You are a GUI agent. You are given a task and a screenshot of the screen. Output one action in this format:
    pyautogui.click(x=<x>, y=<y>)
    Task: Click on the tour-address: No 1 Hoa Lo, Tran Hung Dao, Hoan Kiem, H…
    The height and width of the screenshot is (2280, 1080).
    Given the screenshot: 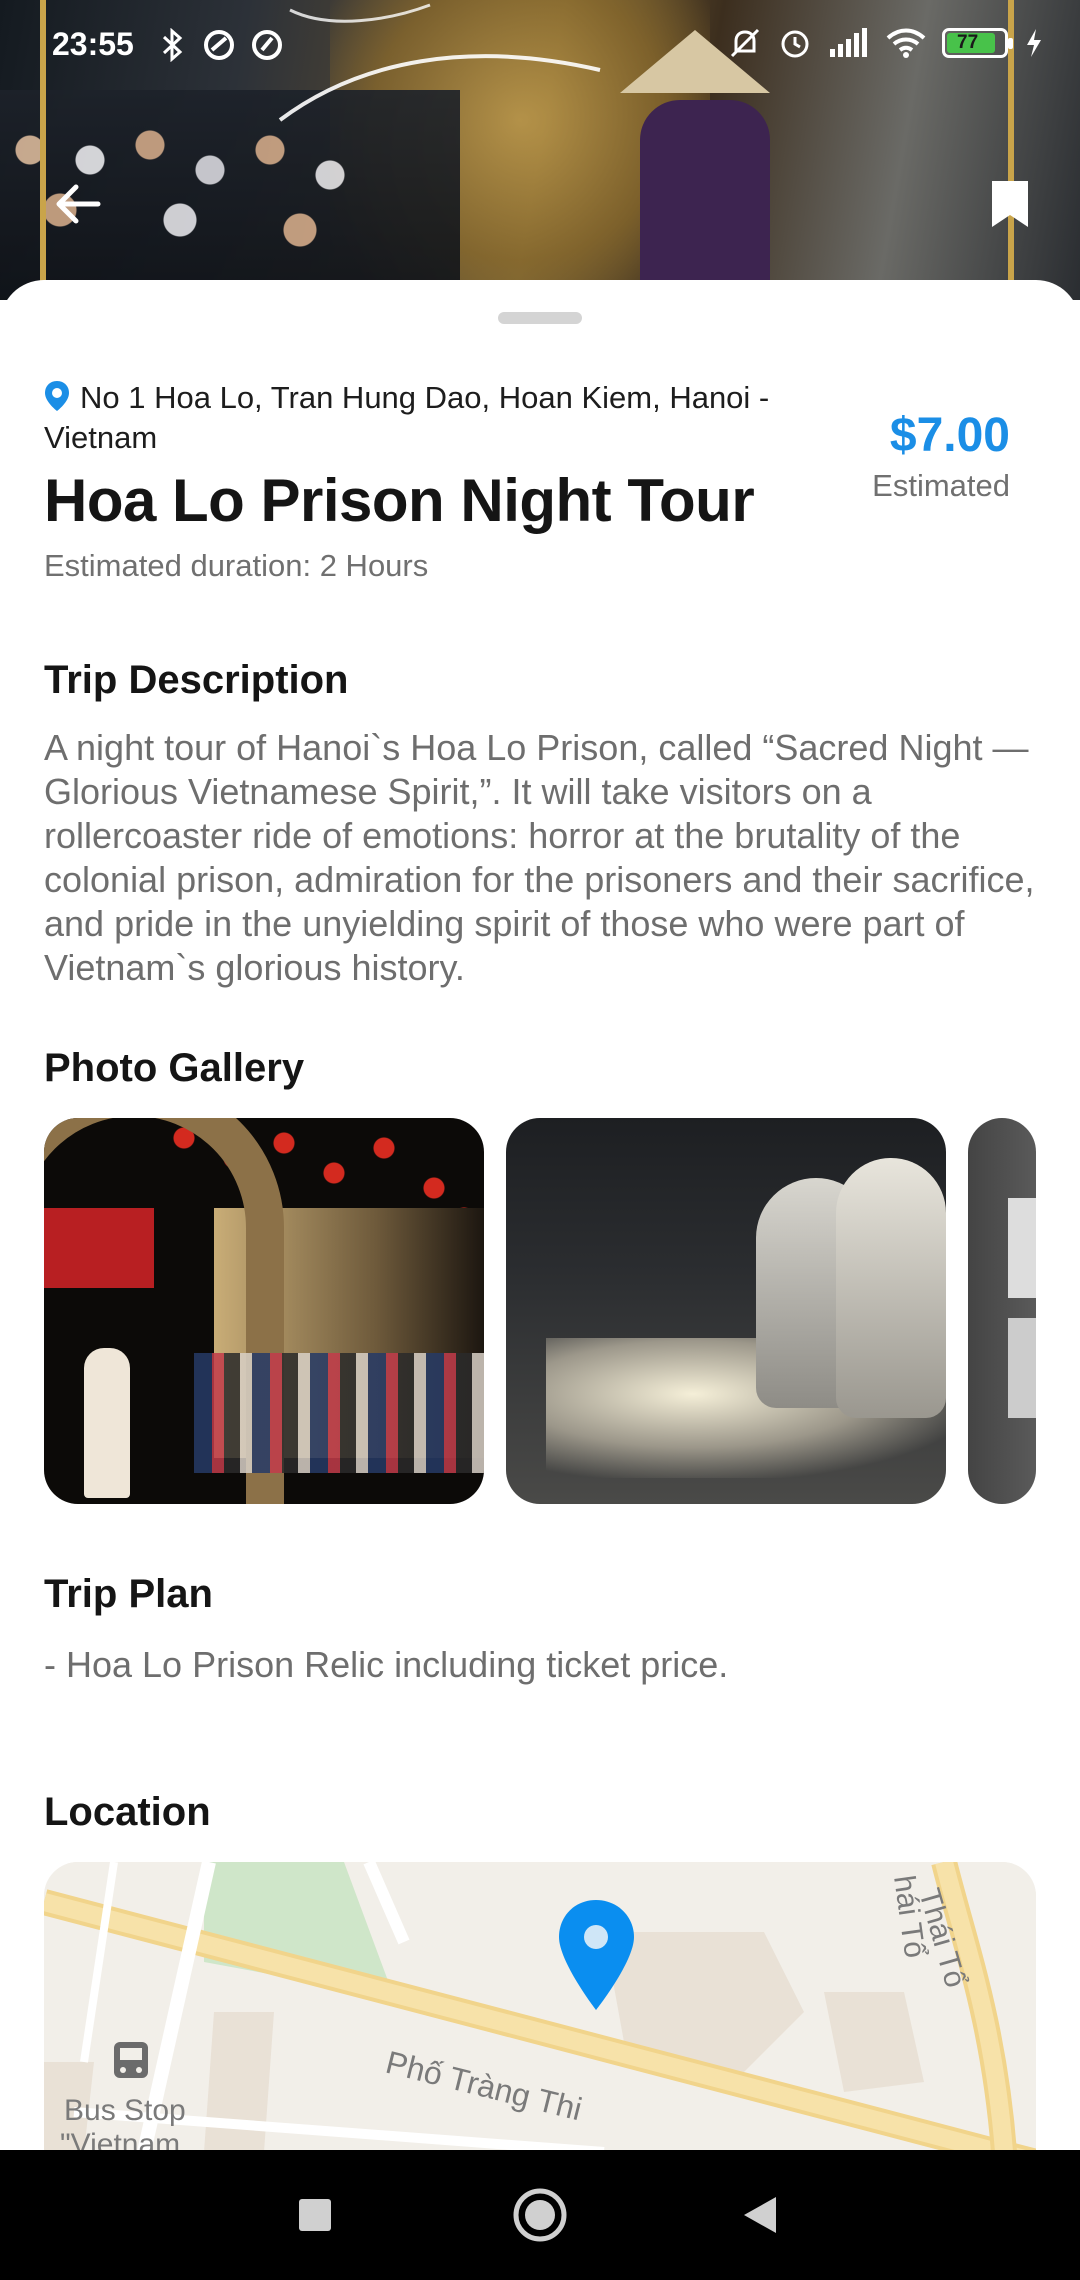 What is the action you would take?
    pyautogui.click(x=407, y=417)
    